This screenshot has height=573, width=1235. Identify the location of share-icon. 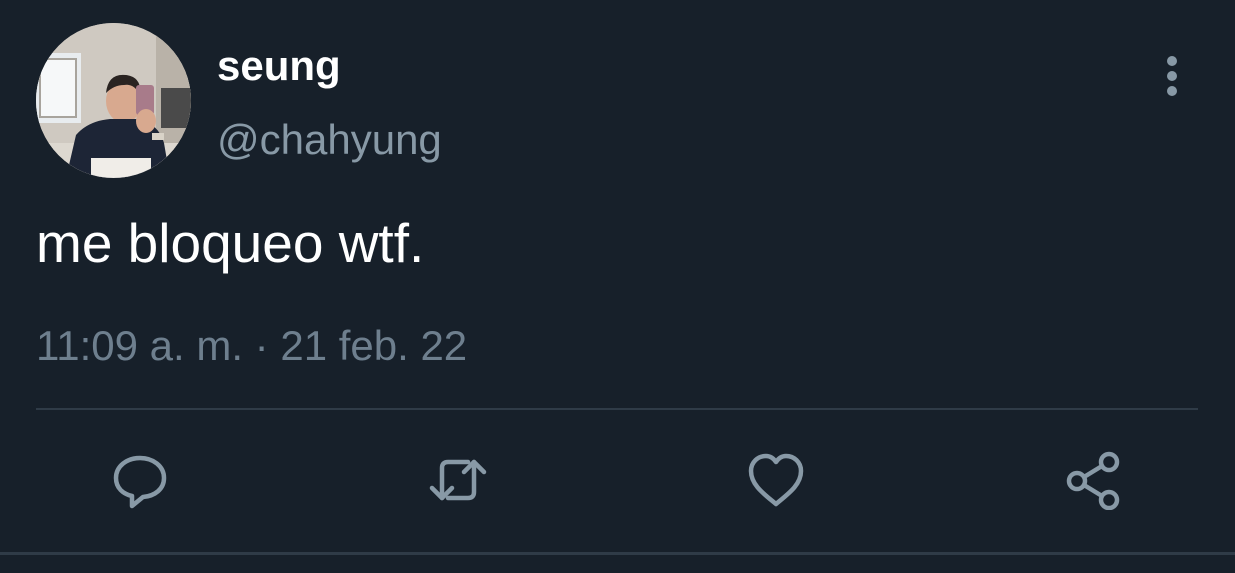
(1093, 480).